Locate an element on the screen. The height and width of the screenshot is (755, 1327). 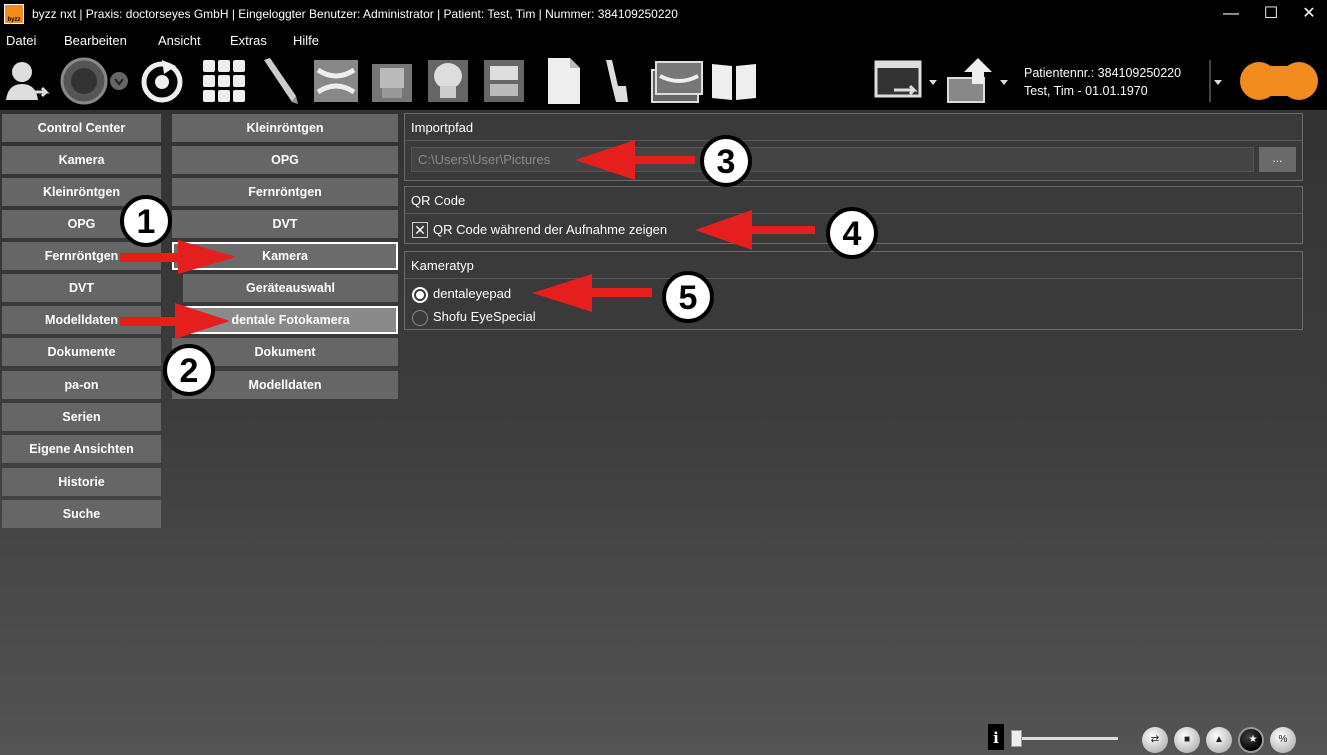
sidebar-item-dokumente: Dokumente is located at coordinates (81, 352).